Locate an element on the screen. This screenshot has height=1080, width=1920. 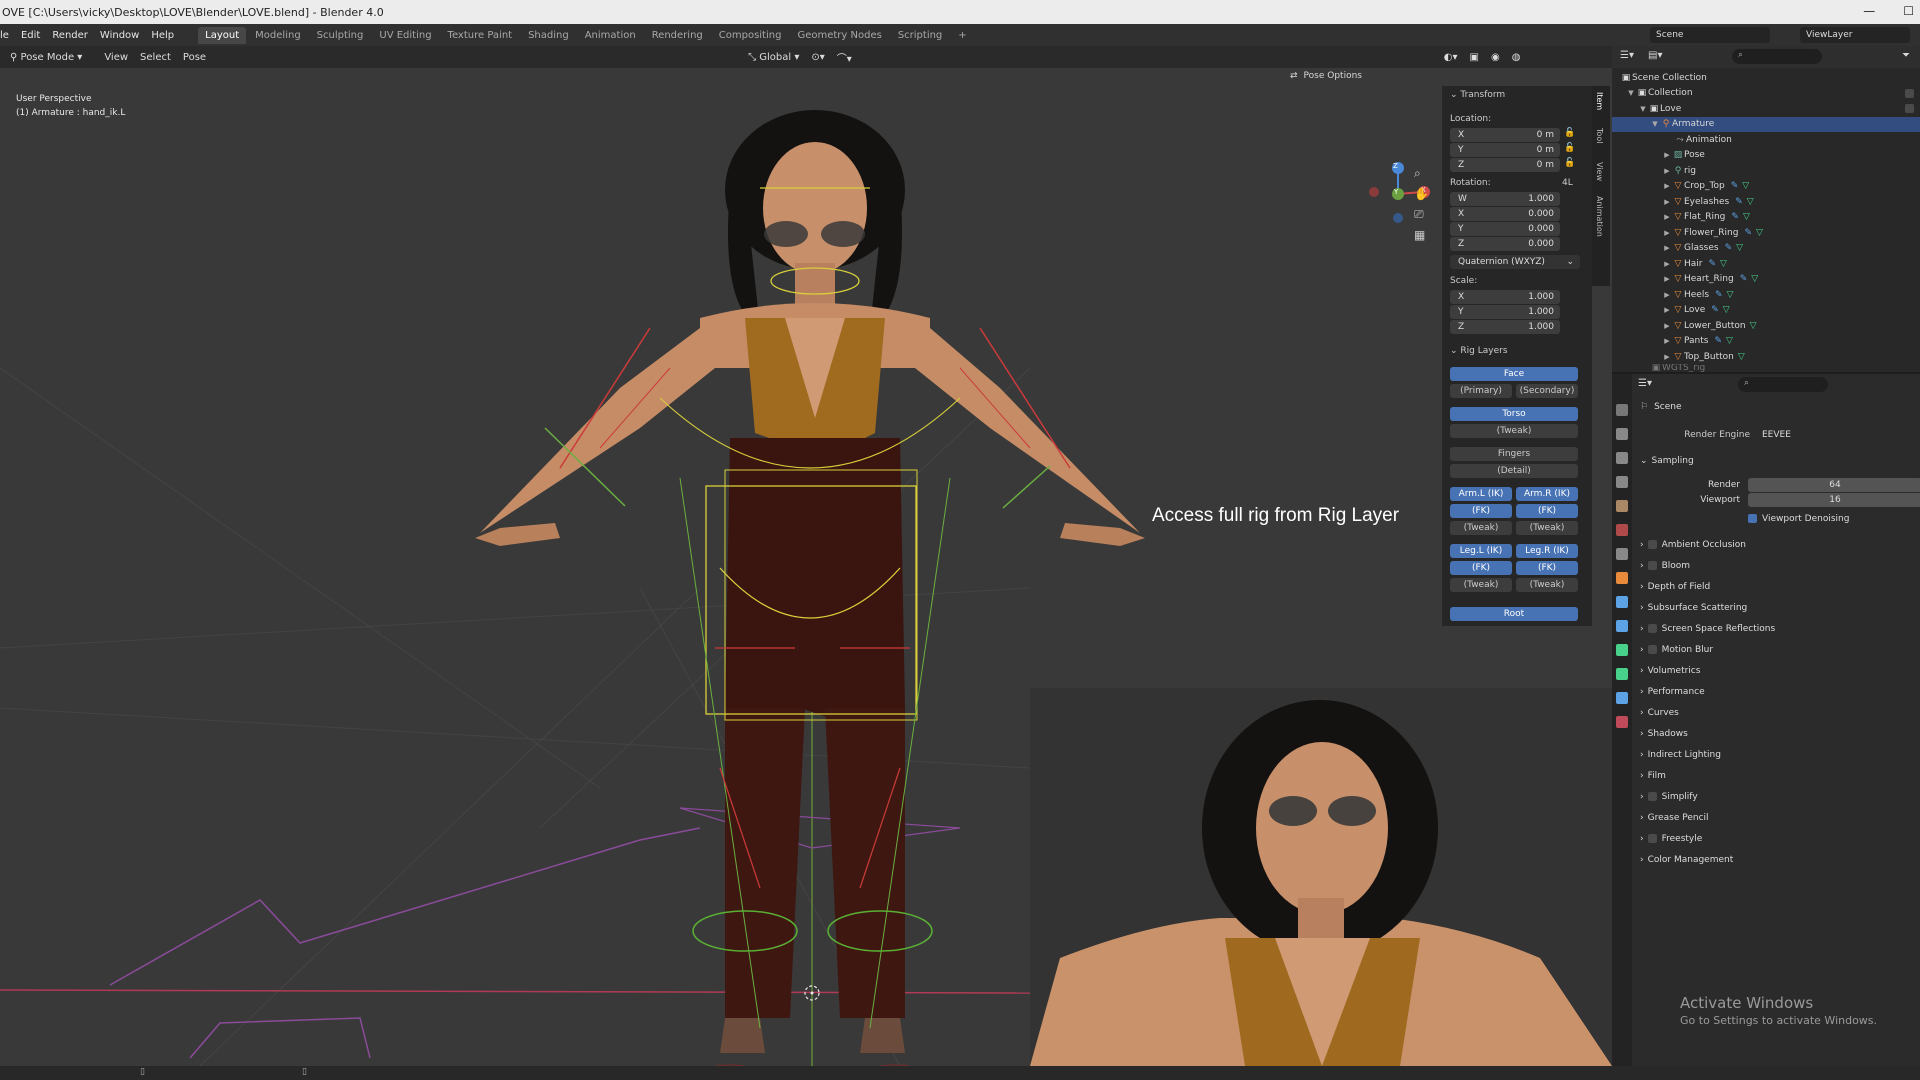
bone-tab-icon is located at coordinates (1622, 674).